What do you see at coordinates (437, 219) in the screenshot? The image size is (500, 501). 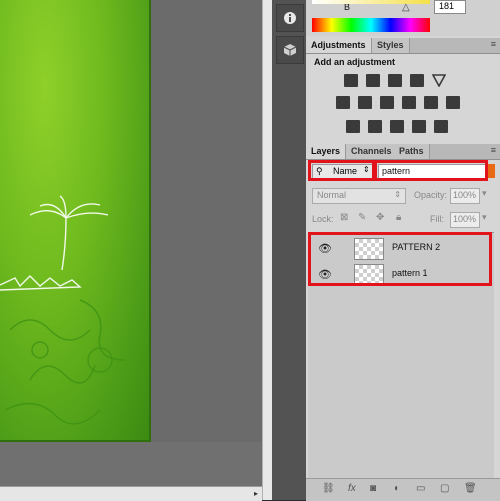 I see `fill-label: Fill:` at bounding box center [437, 219].